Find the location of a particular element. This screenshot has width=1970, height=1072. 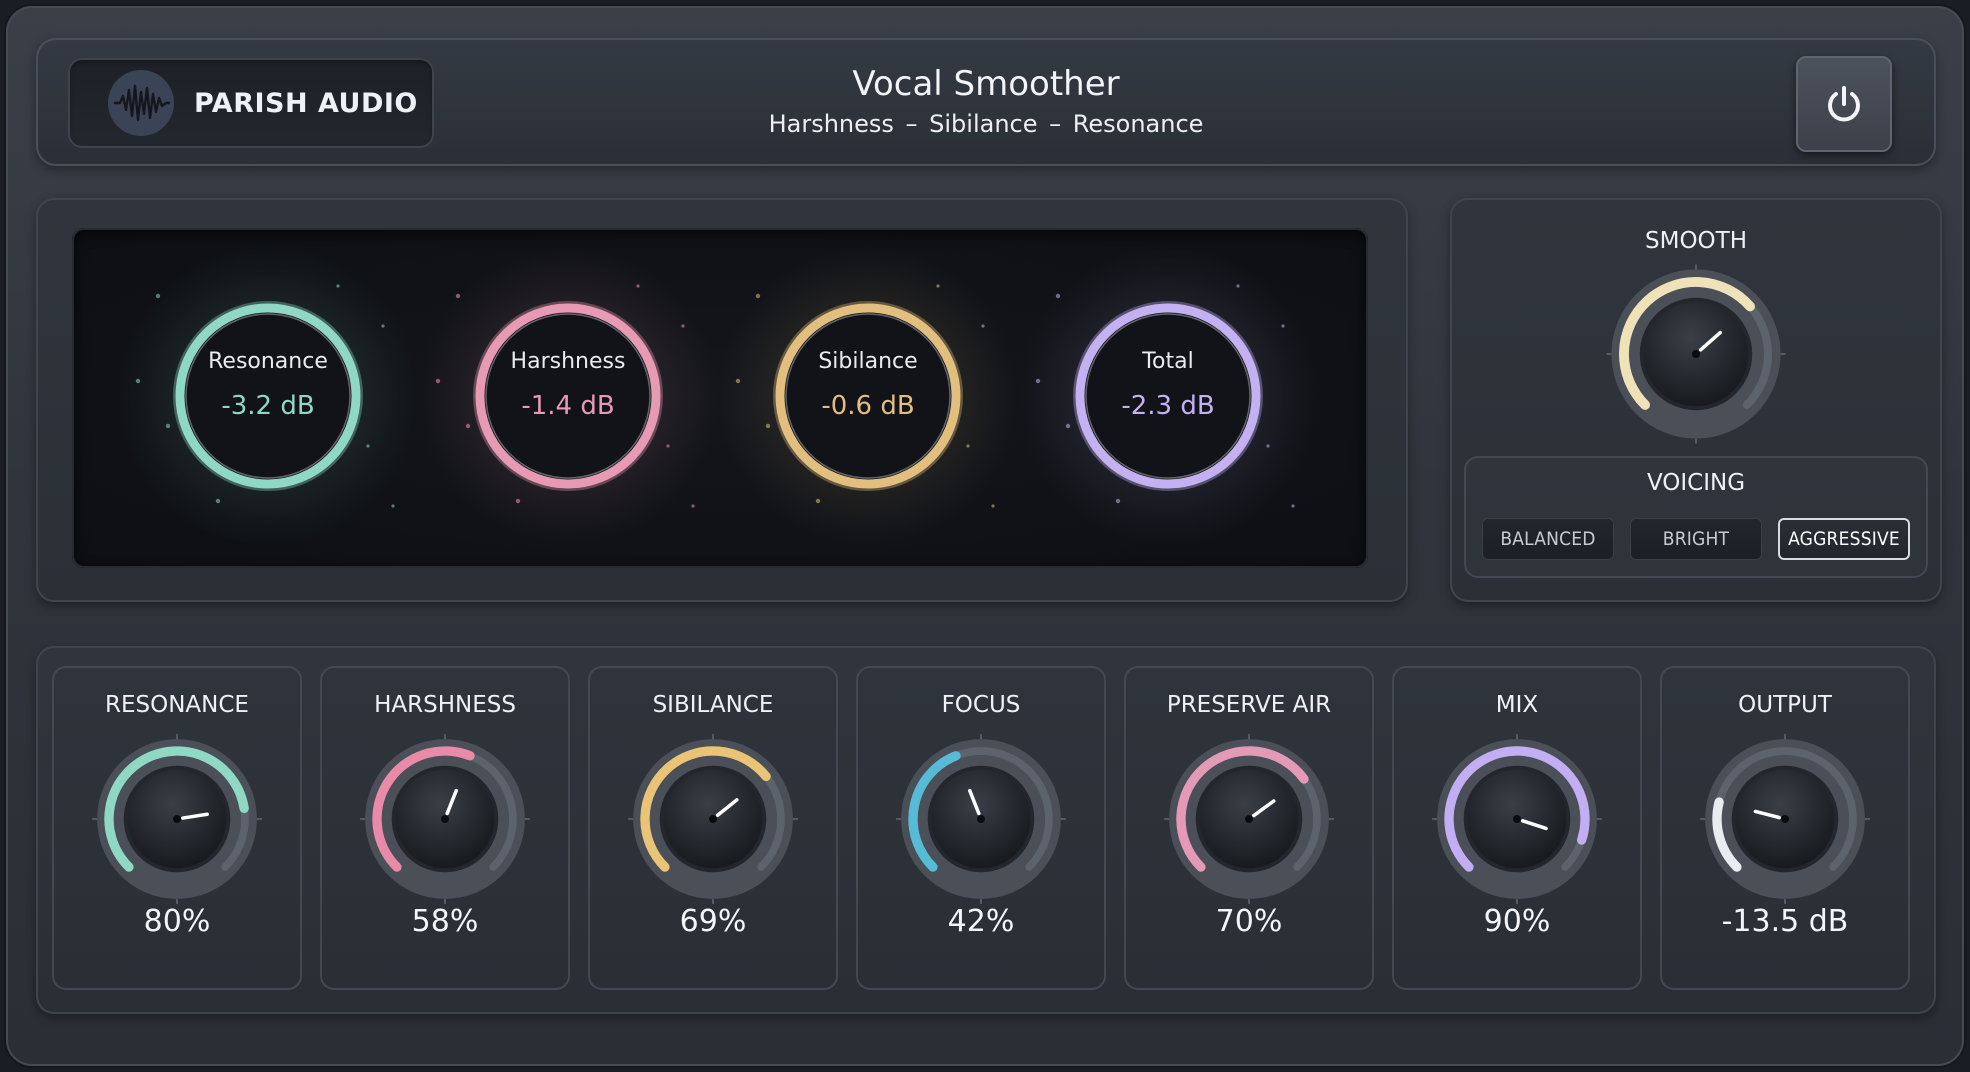

focus-knob is located at coordinates (981, 819).